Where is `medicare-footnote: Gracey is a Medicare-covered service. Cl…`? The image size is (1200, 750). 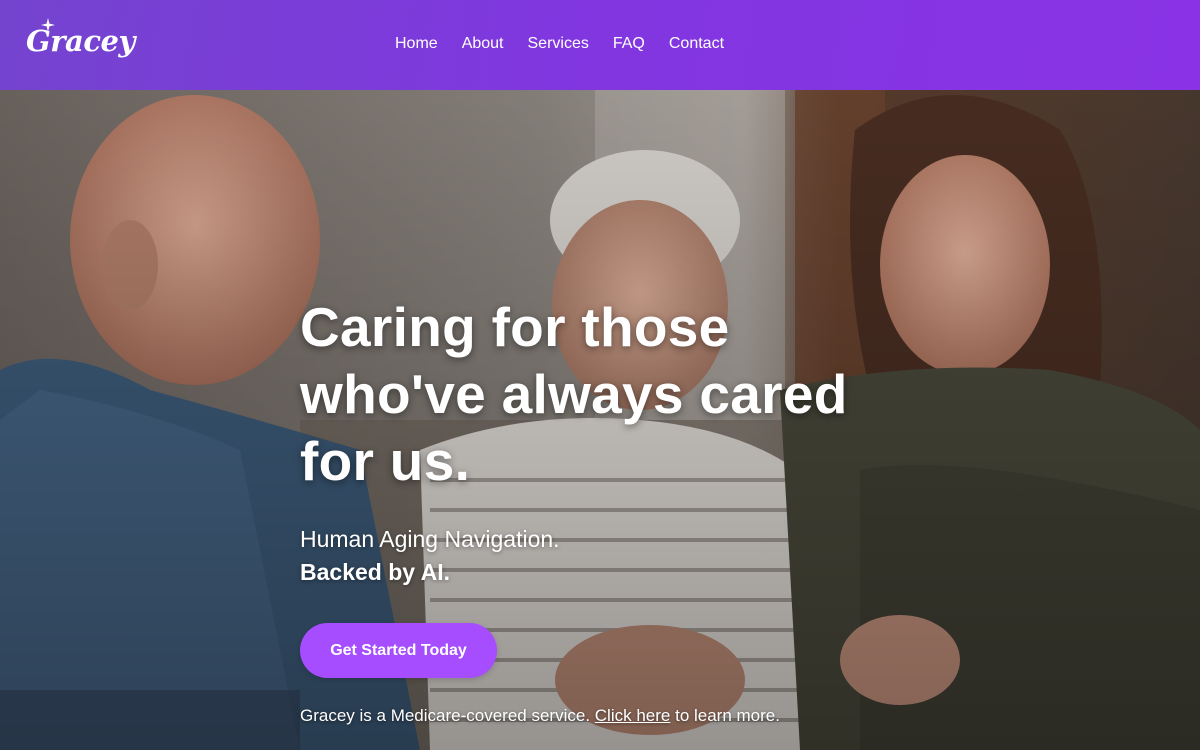
medicare-footnote: Gracey is a Medicare-covered service. Cl… is located at coordinates (610, 716).